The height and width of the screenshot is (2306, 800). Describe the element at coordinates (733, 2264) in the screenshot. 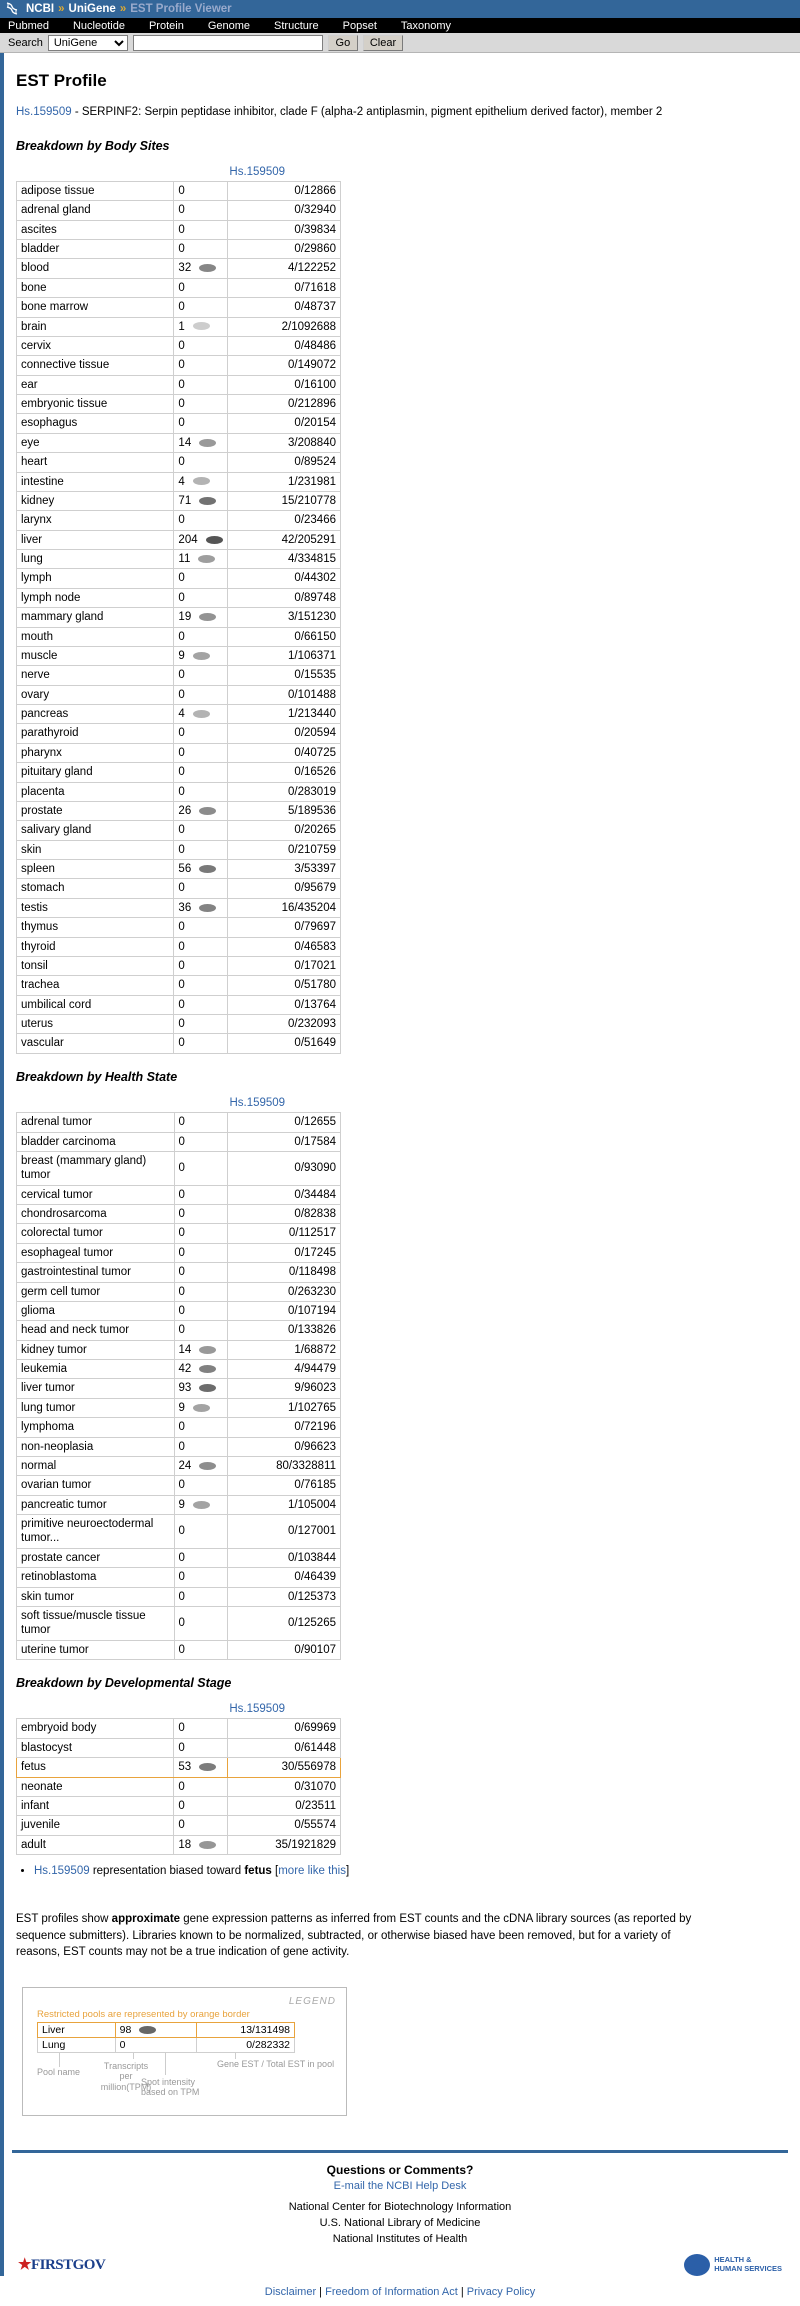

I see `hhs-logo: HEALTH & HUMAN SERVICES` at that location.